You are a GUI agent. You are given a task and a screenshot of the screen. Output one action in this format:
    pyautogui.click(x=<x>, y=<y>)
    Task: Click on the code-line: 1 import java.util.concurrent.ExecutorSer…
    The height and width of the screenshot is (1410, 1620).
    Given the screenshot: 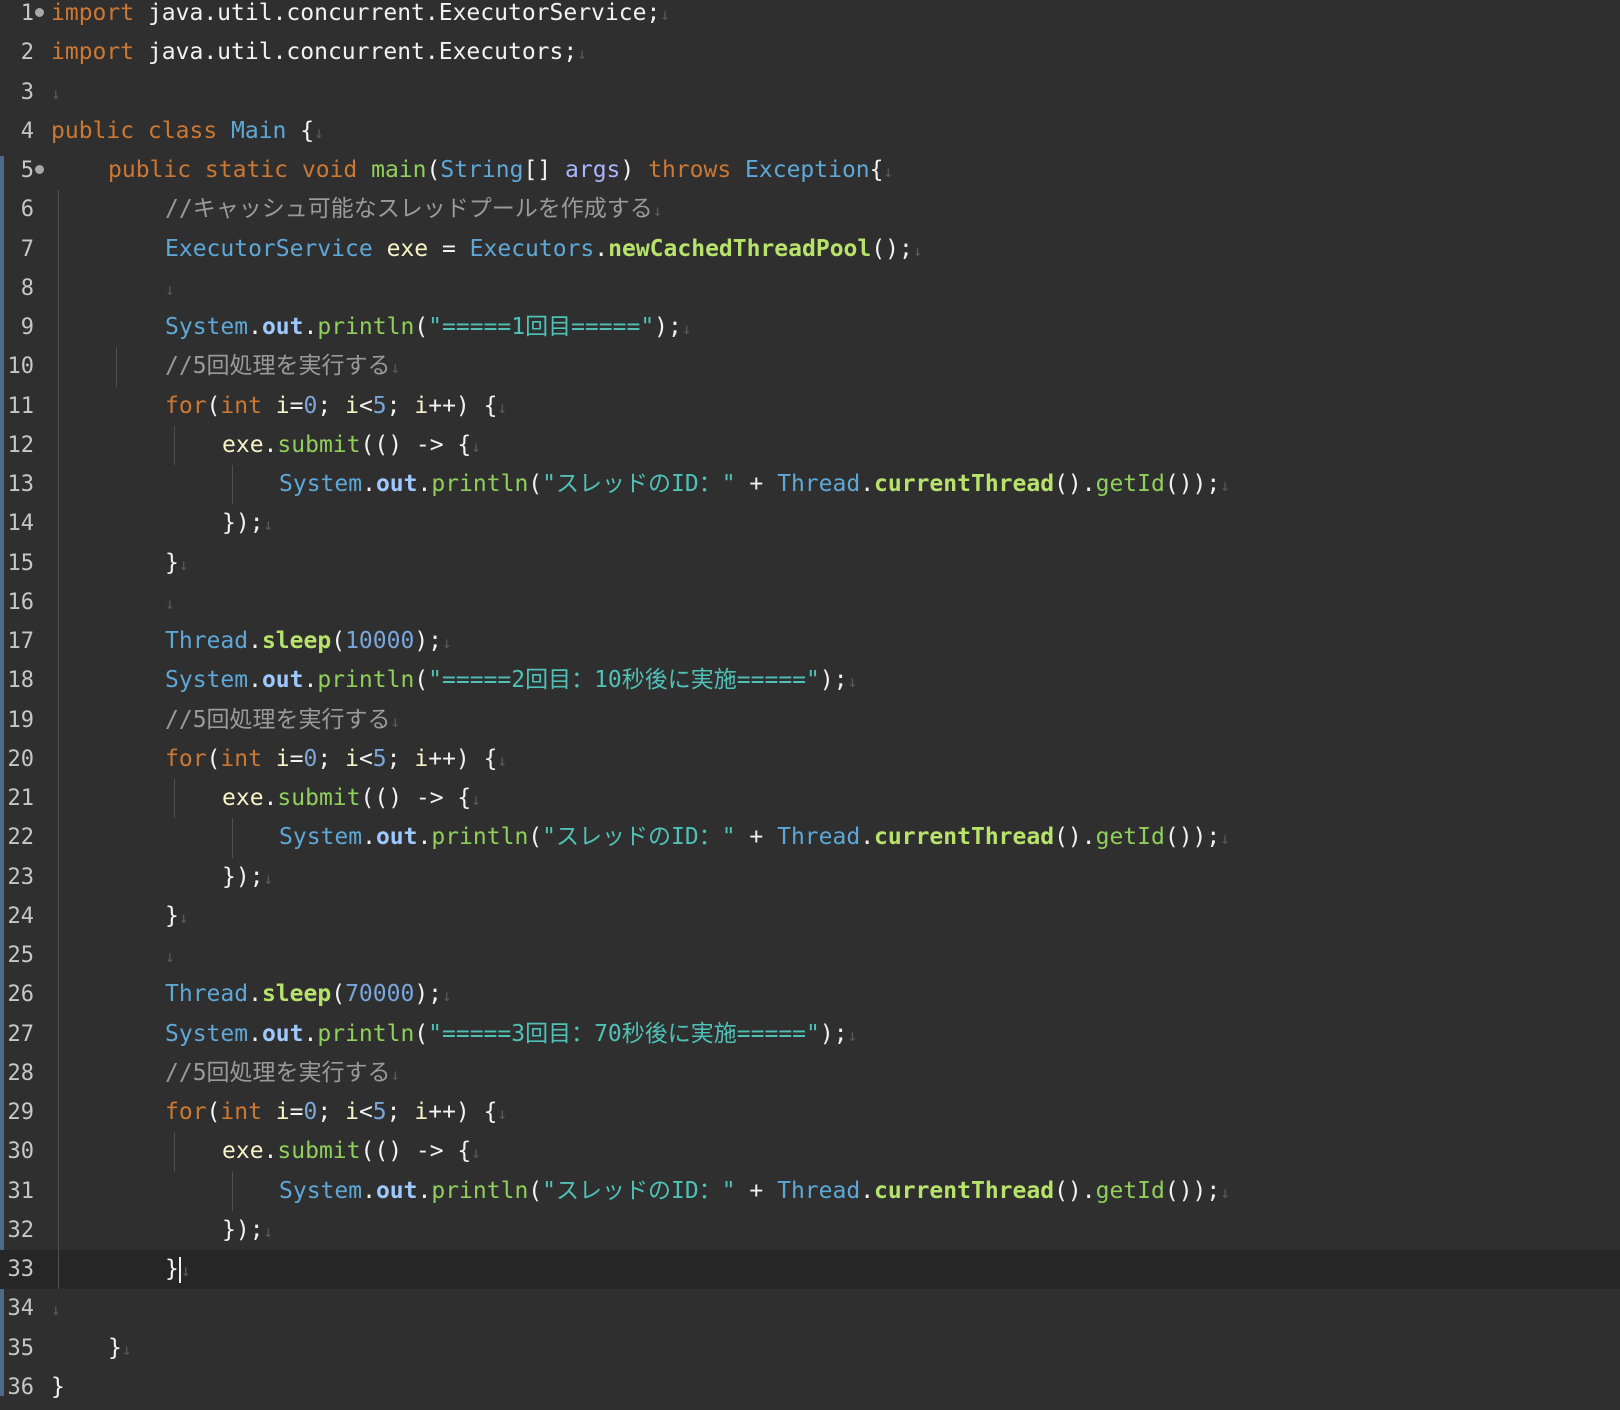 What is the action you would take?
    pyautogui.click(x=810, y=16)
    